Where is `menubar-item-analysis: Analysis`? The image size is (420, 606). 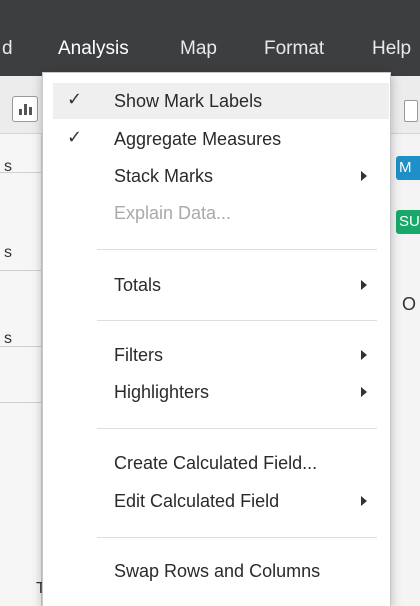 menubar-item-analysis: Analysis is located at coordinates (93, 49).